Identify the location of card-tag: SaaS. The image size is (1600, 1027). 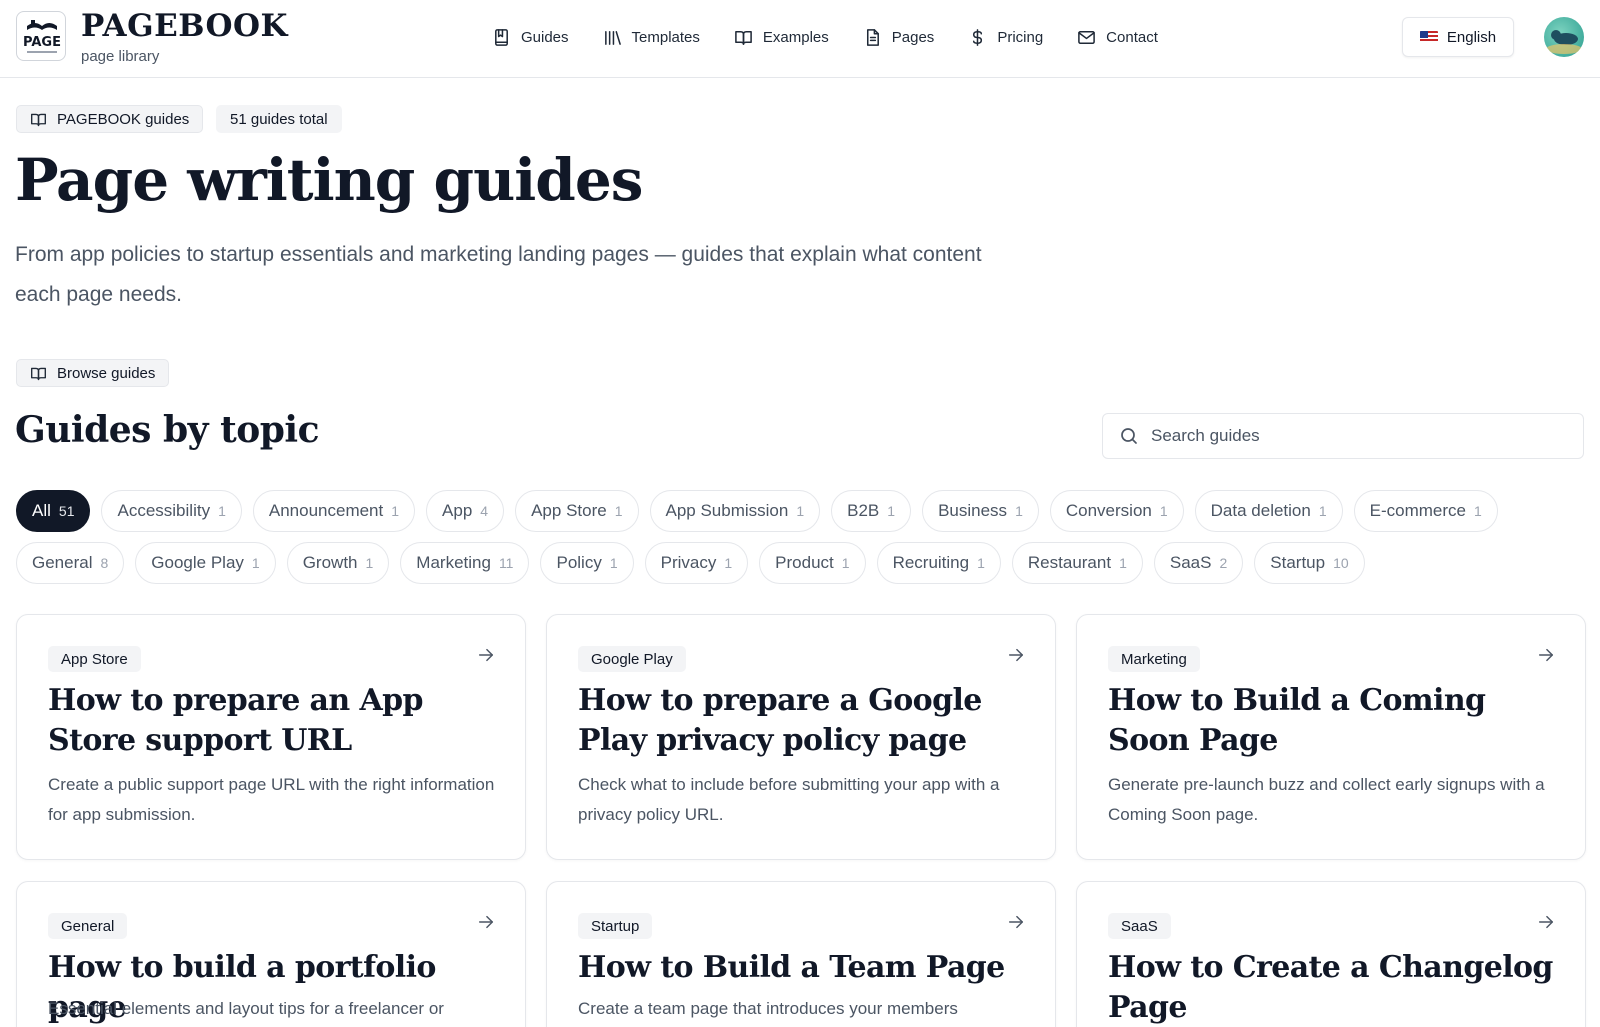
(1139, 926).